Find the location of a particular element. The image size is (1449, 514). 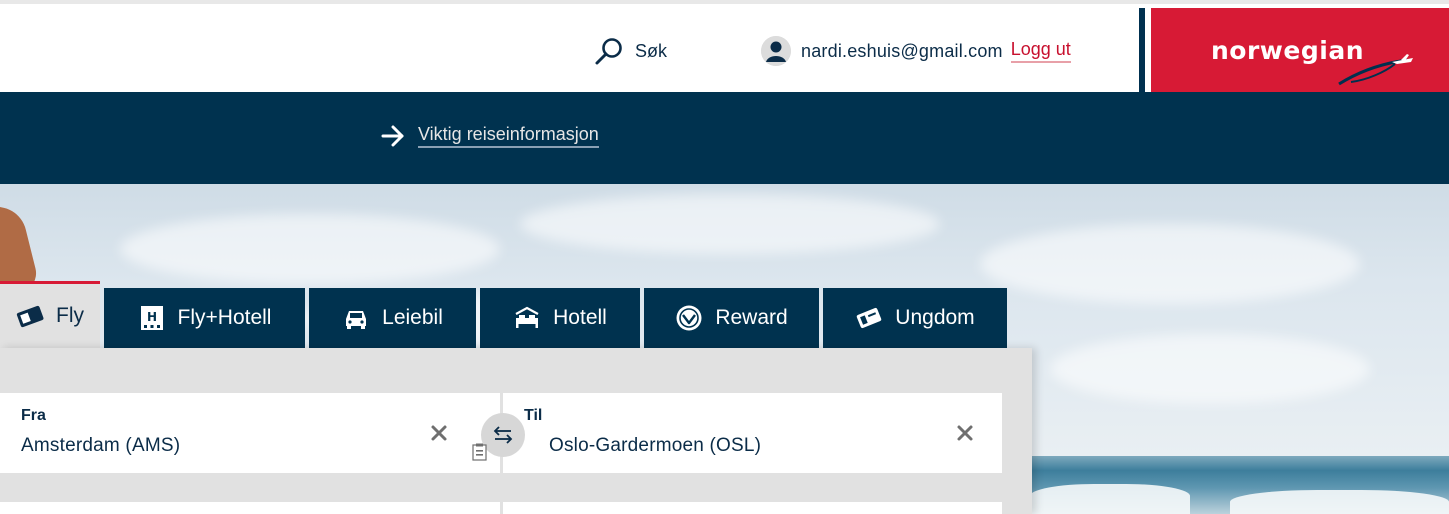

user-area: nardi.eshuis@gmail.com Logg ut is located at coordinates (916, 51).